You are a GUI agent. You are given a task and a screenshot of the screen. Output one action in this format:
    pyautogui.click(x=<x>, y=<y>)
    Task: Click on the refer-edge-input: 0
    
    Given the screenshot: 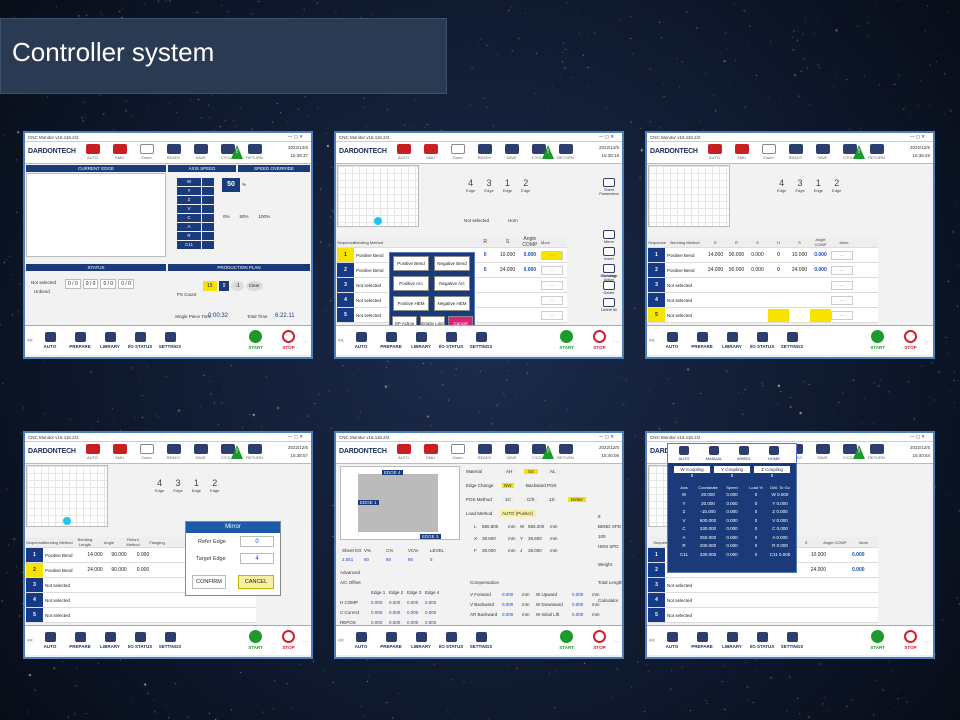 What is the action you would take?
    pyautogui.click(x=257, y=541)
    